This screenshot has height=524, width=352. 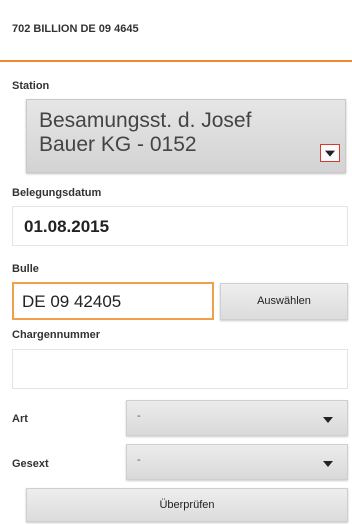 What do you see at coordinates (187, 505) in the screenshot?
I see `ueberpruefen-button: Überprüfen` at bounding box center [187, 505].